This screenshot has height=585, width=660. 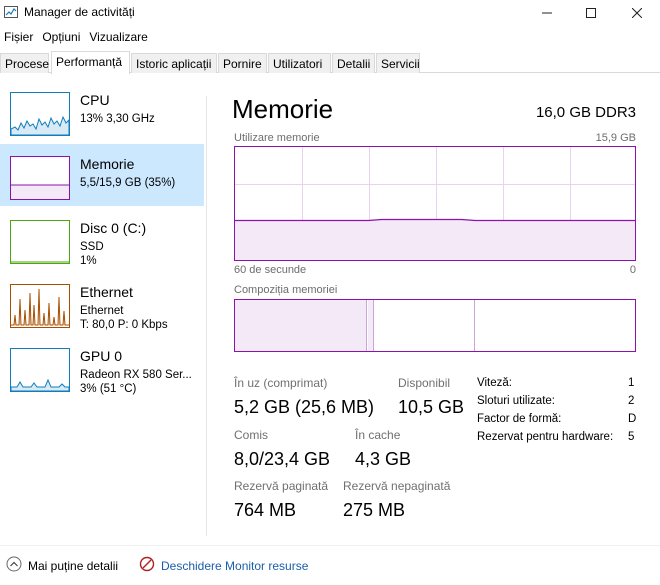 What do you see at coordinates (124, 325) in the screenshot?
I see `sidebar-item-detail: T: 80,0 P: 0 Kbps` at bounding box center [124, 325].